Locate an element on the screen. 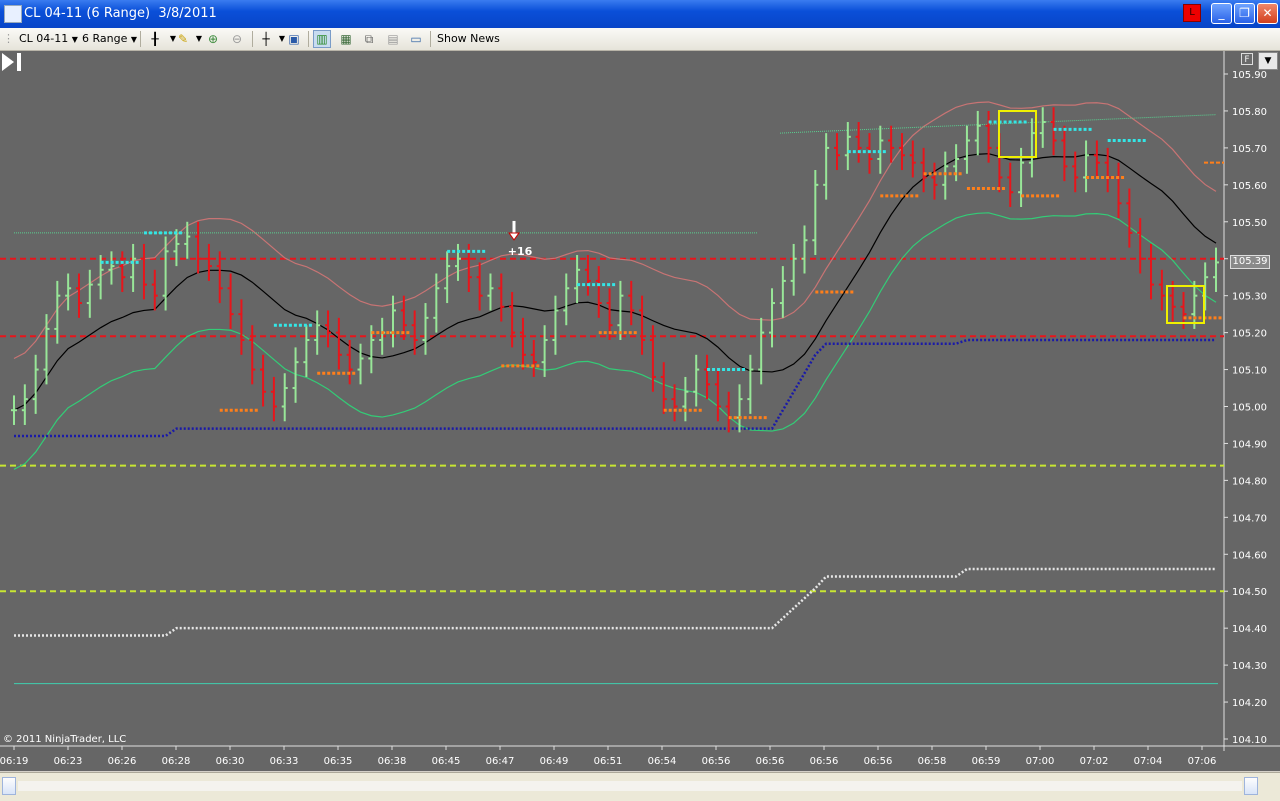 Image resolution: width=1280 pixels, height=801 pixels. y-tick-label: 105.60 is located at coordinates (1249, 186).